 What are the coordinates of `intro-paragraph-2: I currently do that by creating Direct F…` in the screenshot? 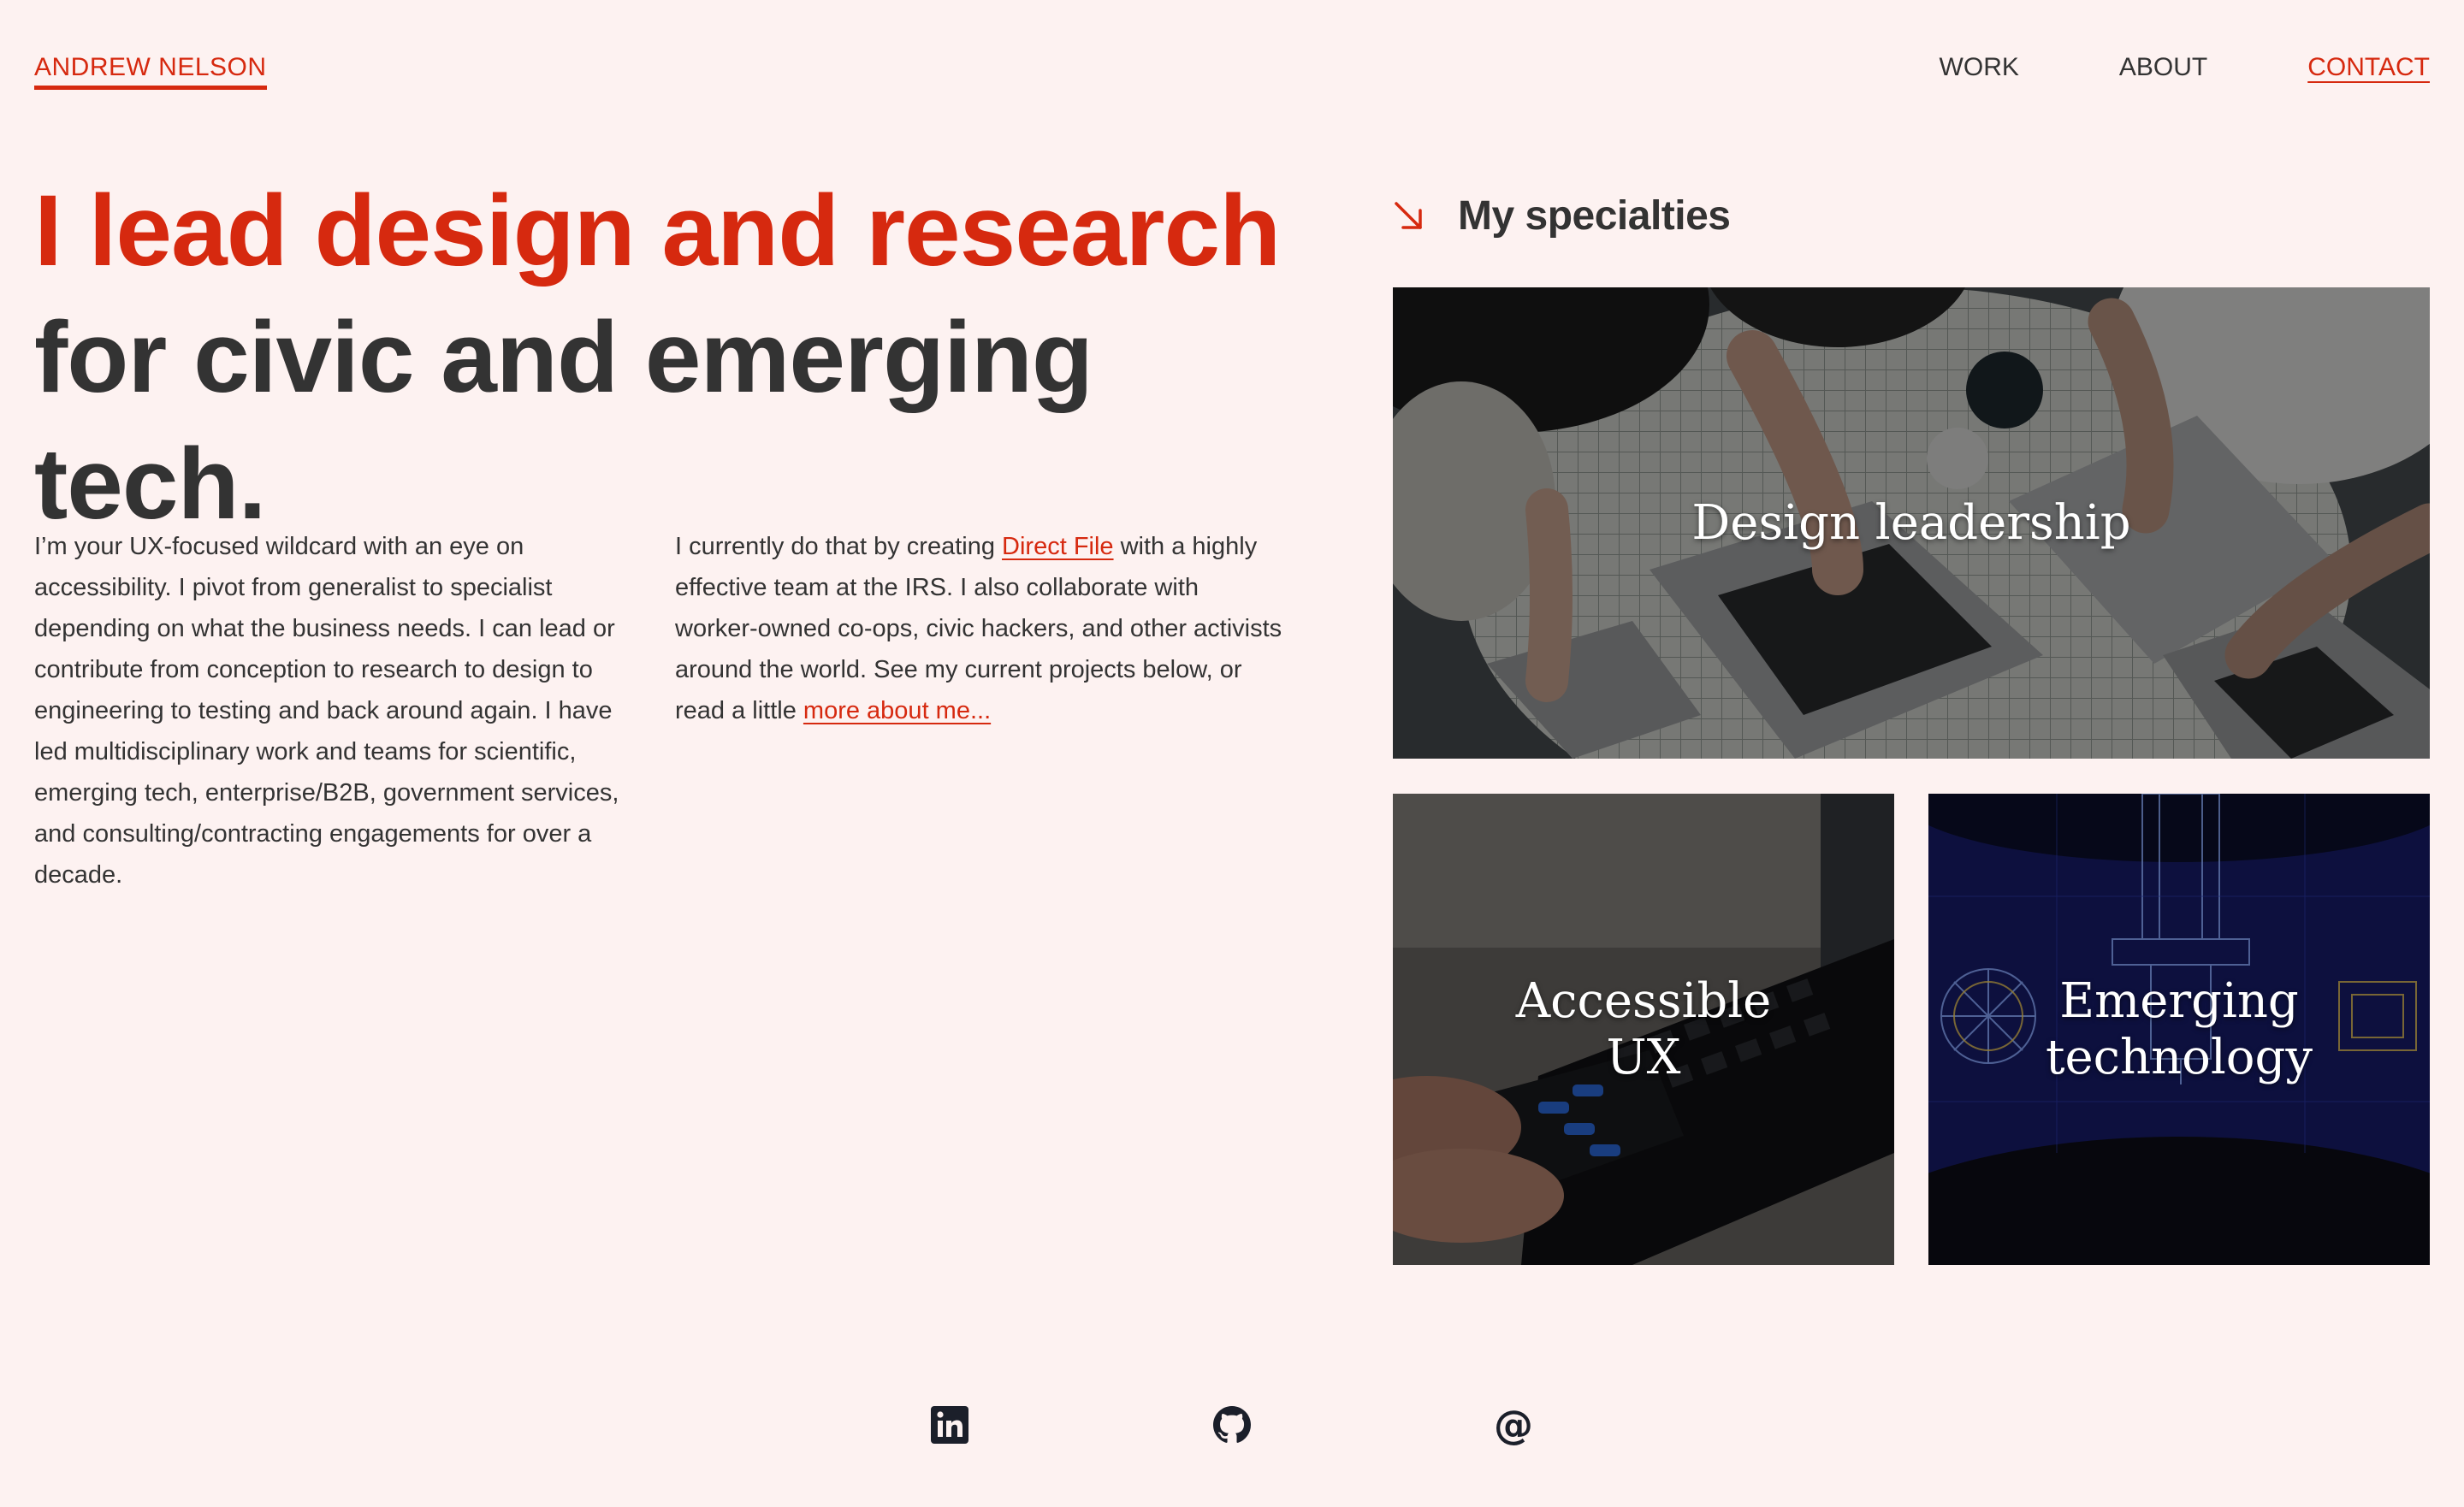 It's located at (978, 628).